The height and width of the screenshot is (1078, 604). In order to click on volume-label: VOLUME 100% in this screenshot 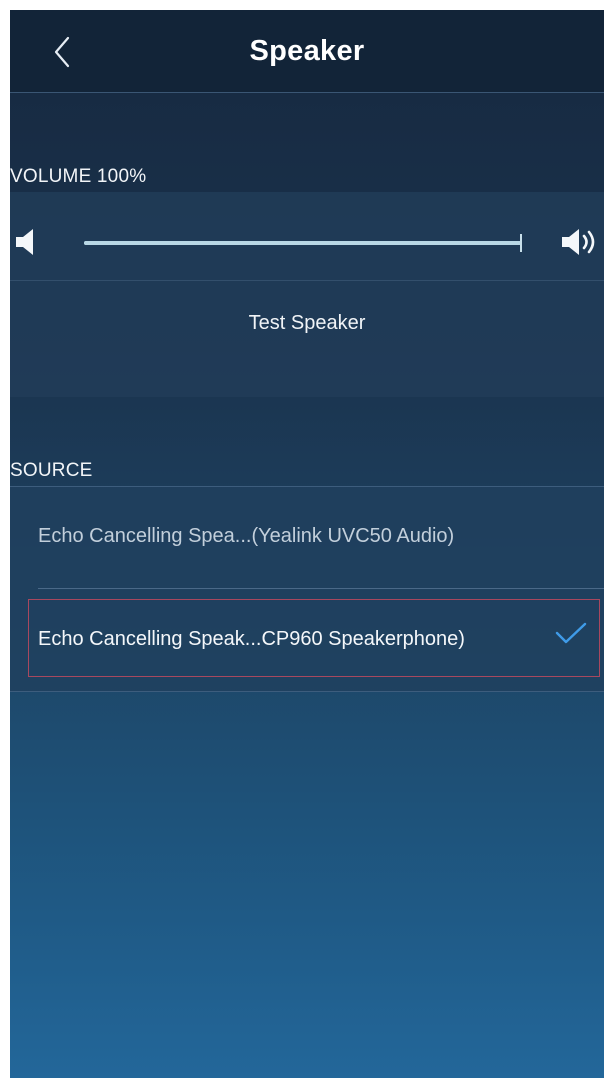, I will do `click(78, 176)`.